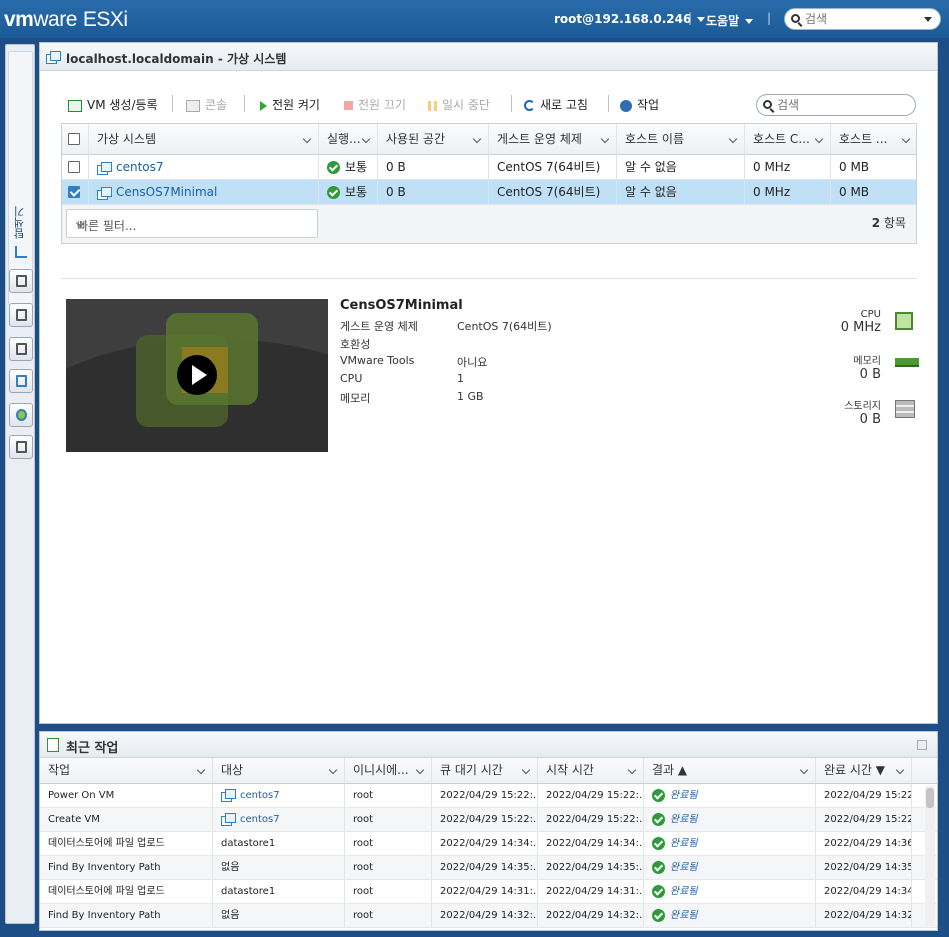 The image size is (949, 937). What do you see at coordinates (888, 223) in the screenshot?
I see `item-count: 2 항목` at bounding box center [888, 223].